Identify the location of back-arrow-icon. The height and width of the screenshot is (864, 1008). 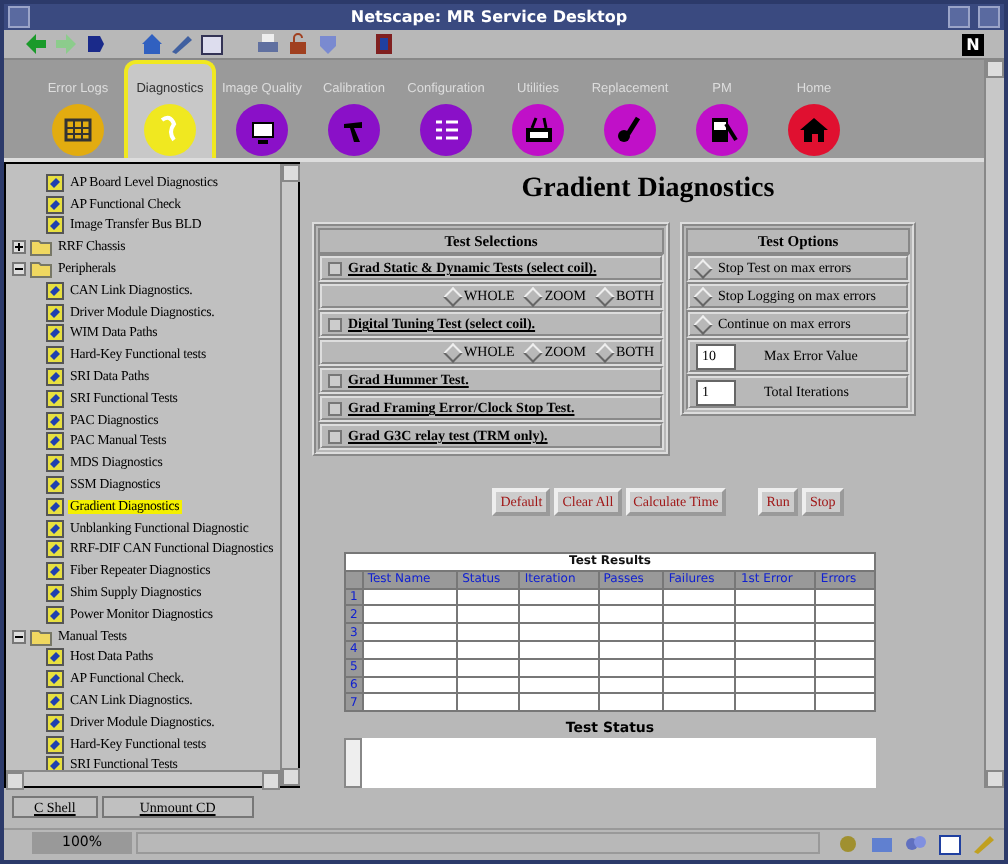
(36, 44).